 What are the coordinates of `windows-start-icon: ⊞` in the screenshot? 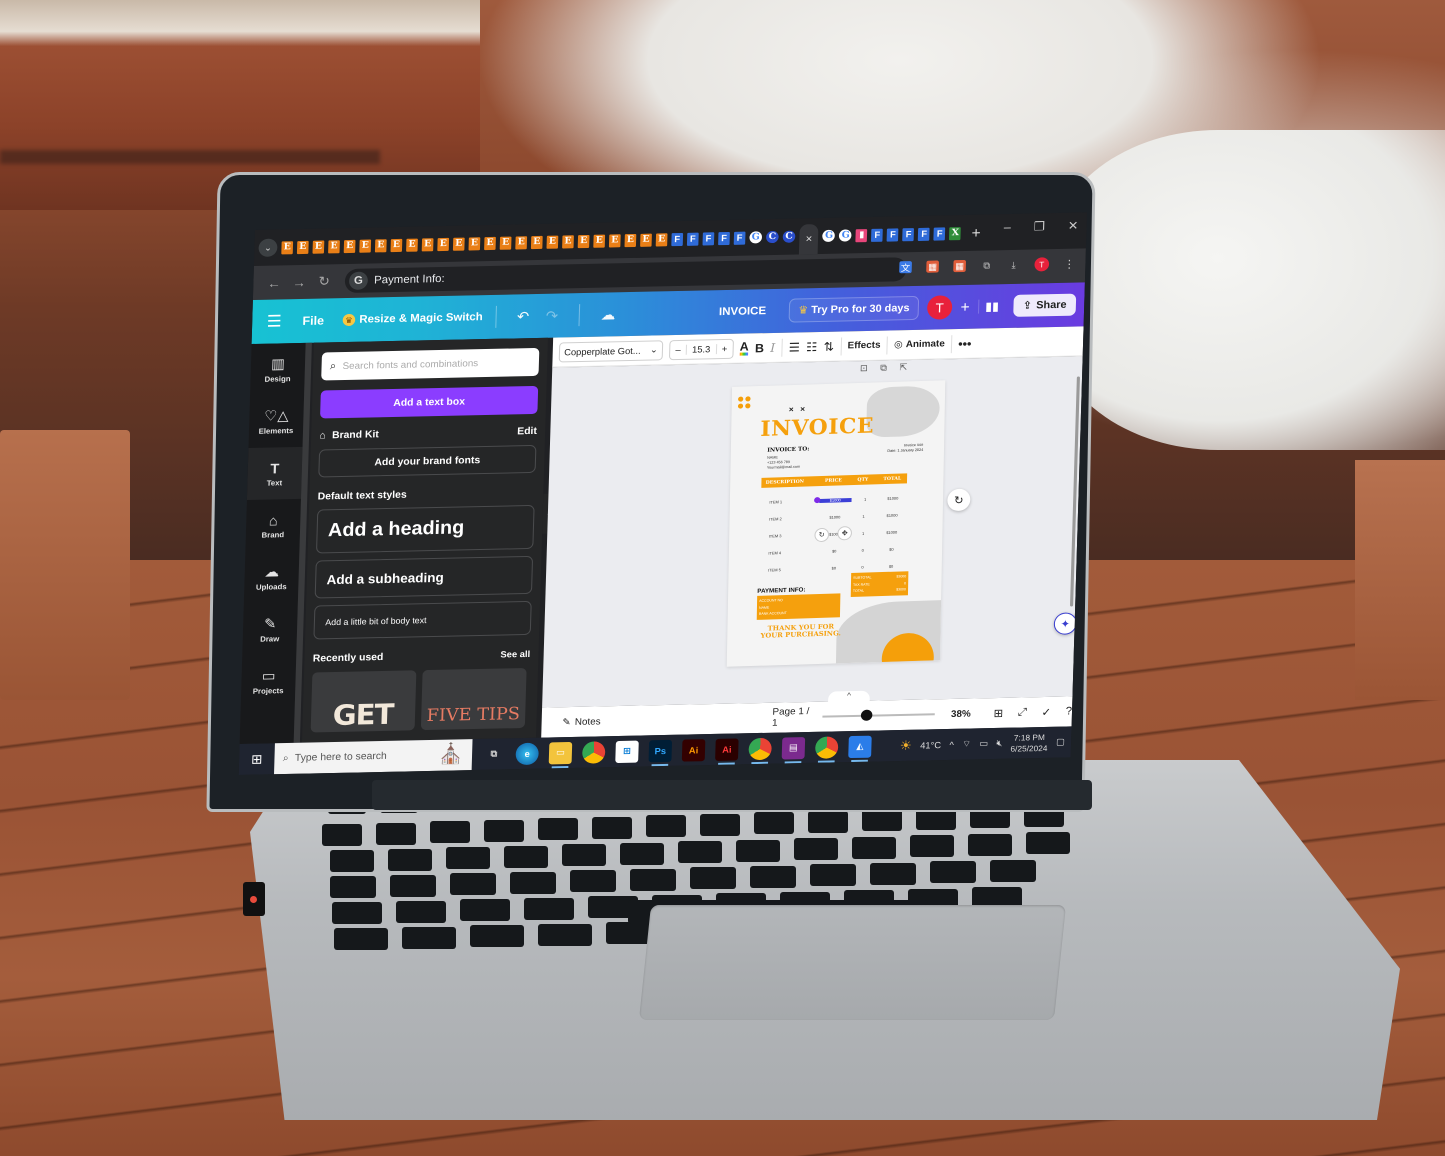 It's located at (257, 759).